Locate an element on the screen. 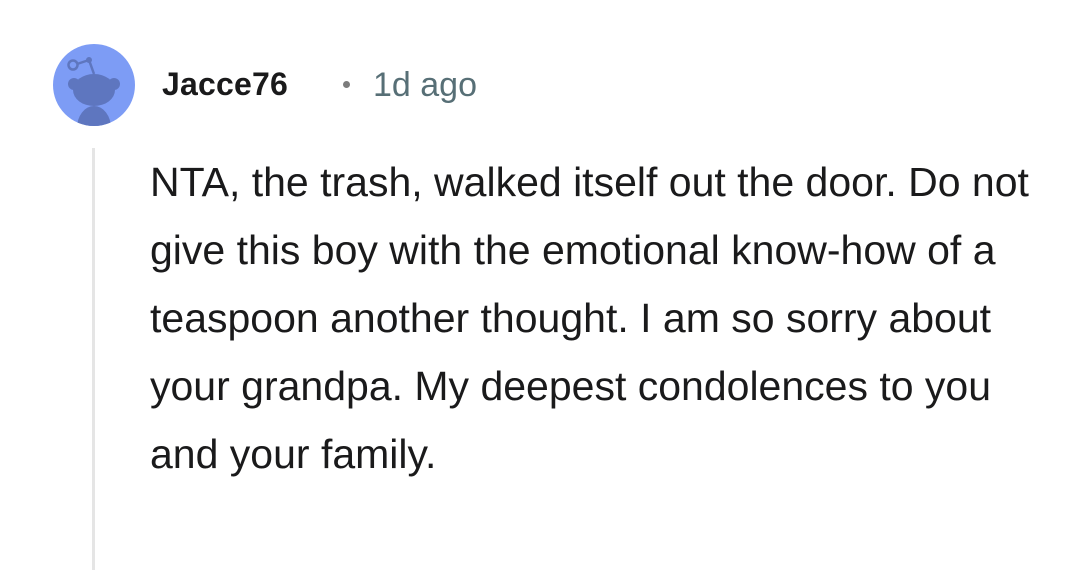  comment-timestamp: 1d ago is located at coordinates (425, 85).